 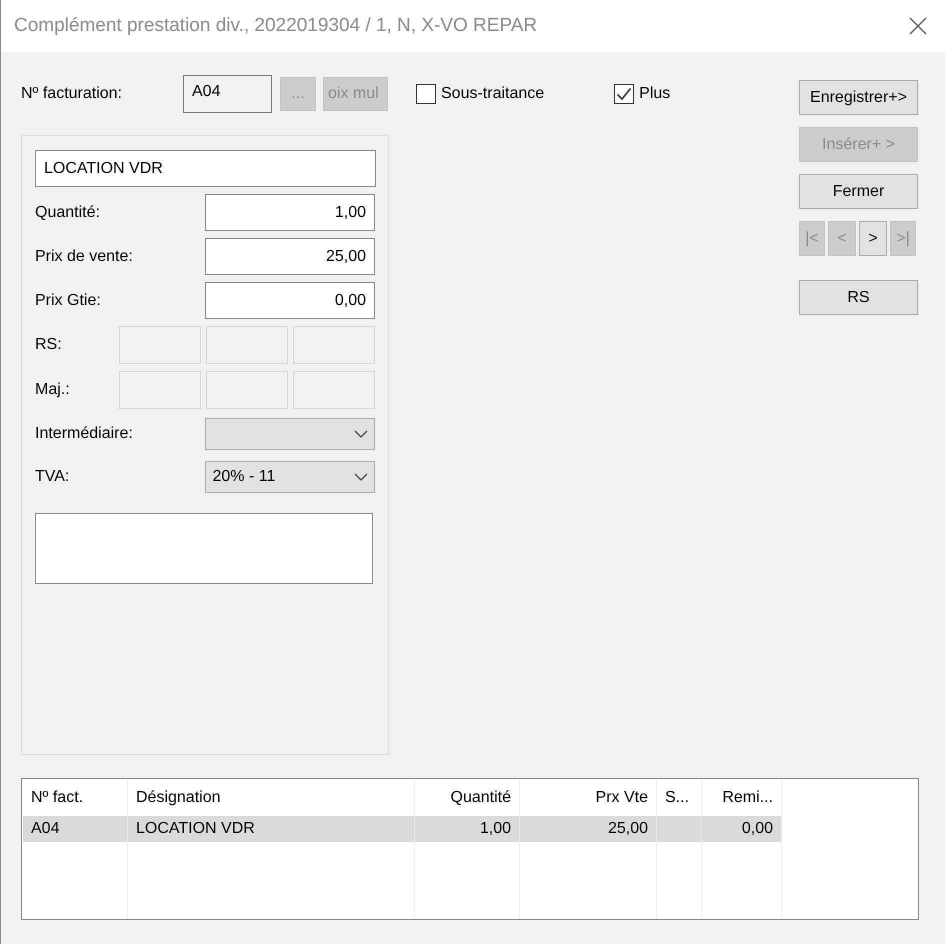 I want to click on table-row: A04 LOCATION VDR 1,00 25,00 0,00, so click(x=402, y=829).